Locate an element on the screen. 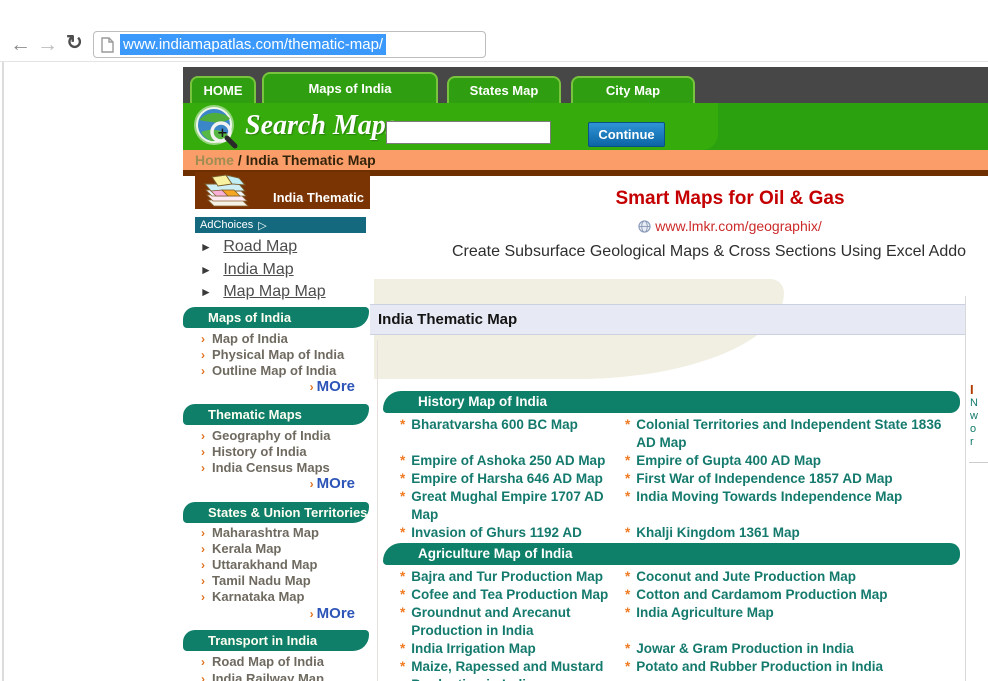  tab-states-map: States Map is located at coordinates (504, 89).